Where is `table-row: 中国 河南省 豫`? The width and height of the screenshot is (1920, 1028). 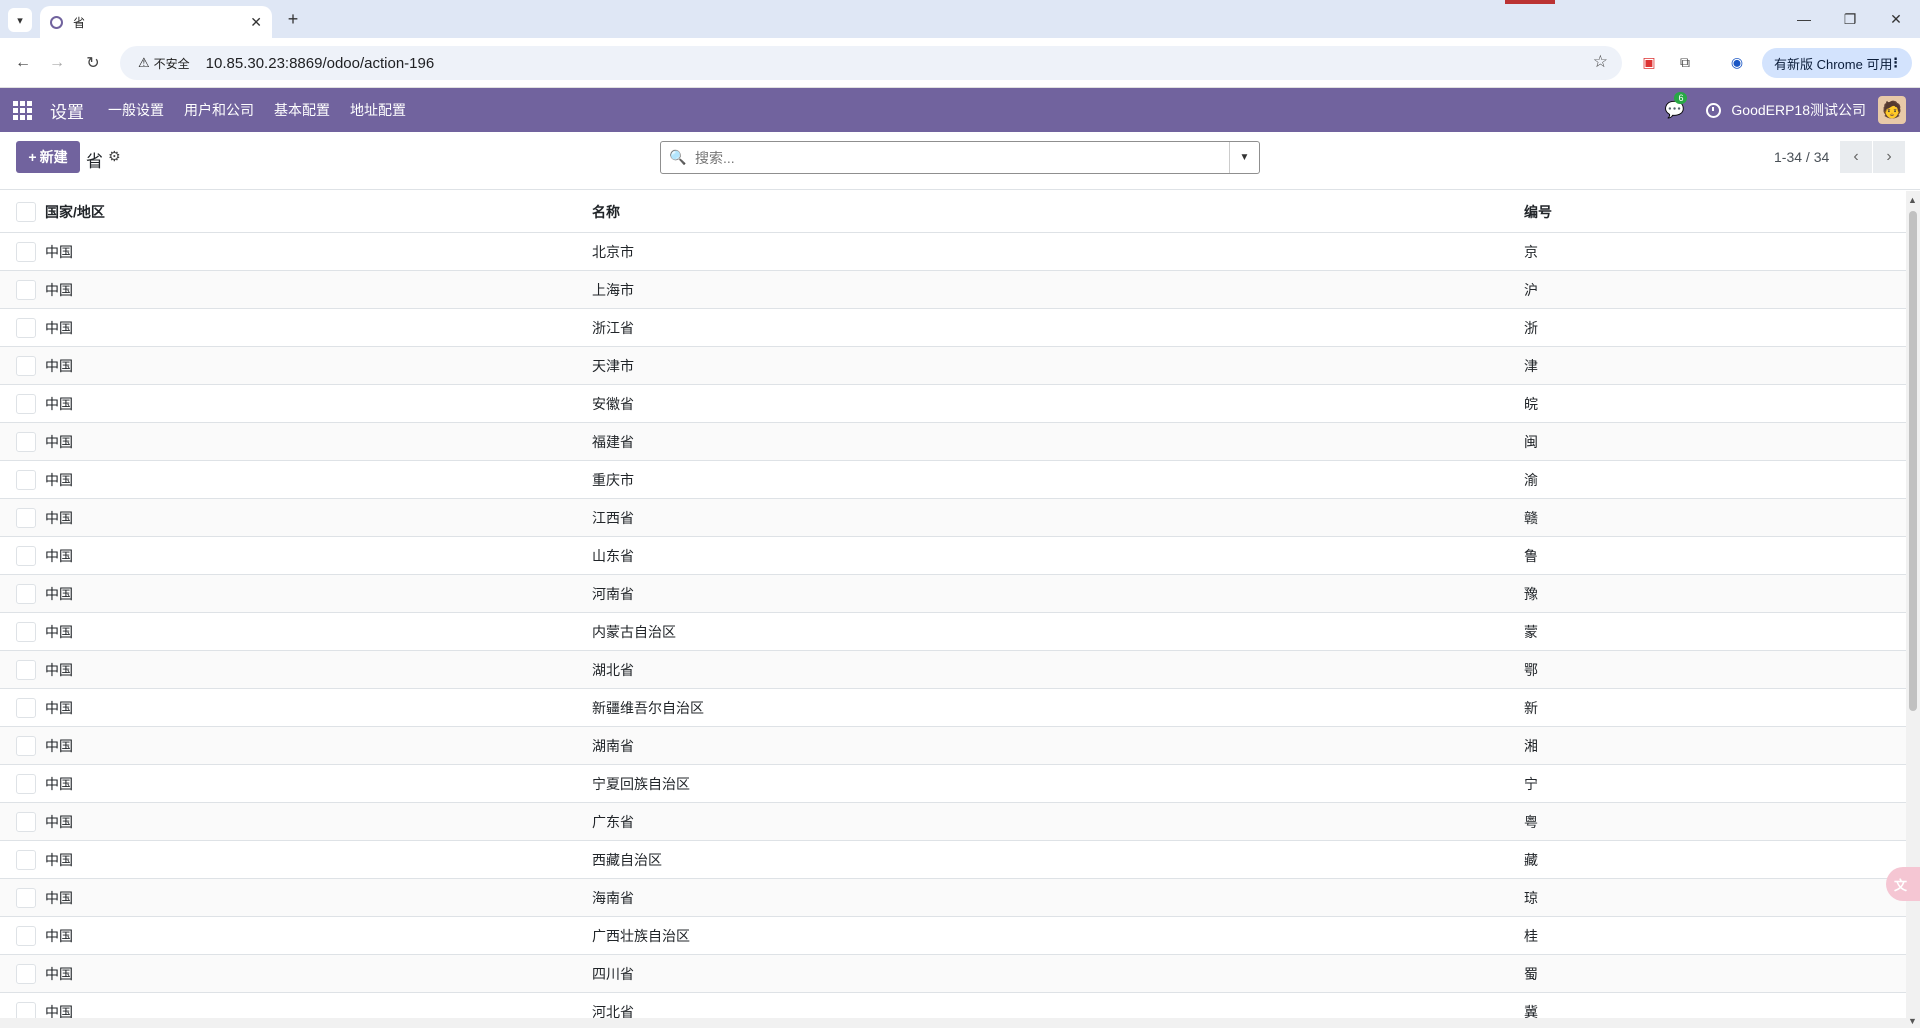 table-row: 中国 河南省 豫 is located at coordinates (953, 594).